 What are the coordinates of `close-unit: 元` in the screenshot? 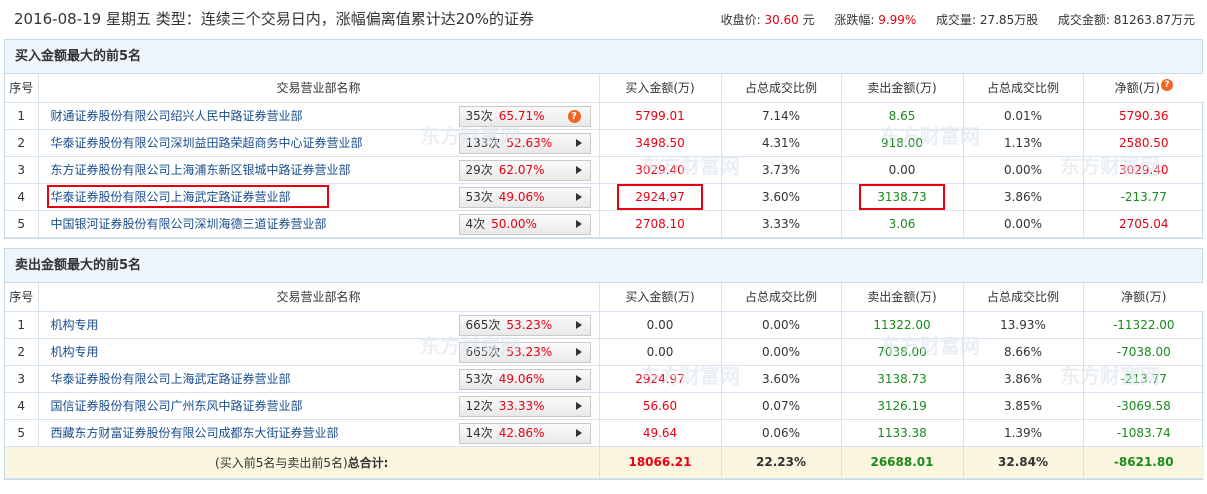 It's located at (808, 20).